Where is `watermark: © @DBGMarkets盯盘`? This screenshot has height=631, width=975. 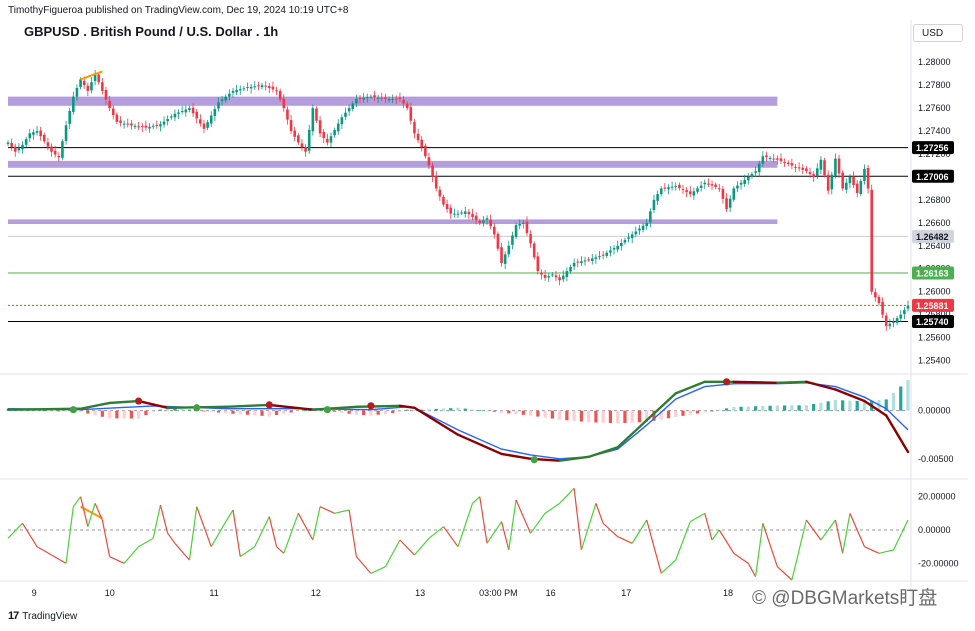
watermark: © @DBGMarkets盯盘 is located at coordinates (845, 598).